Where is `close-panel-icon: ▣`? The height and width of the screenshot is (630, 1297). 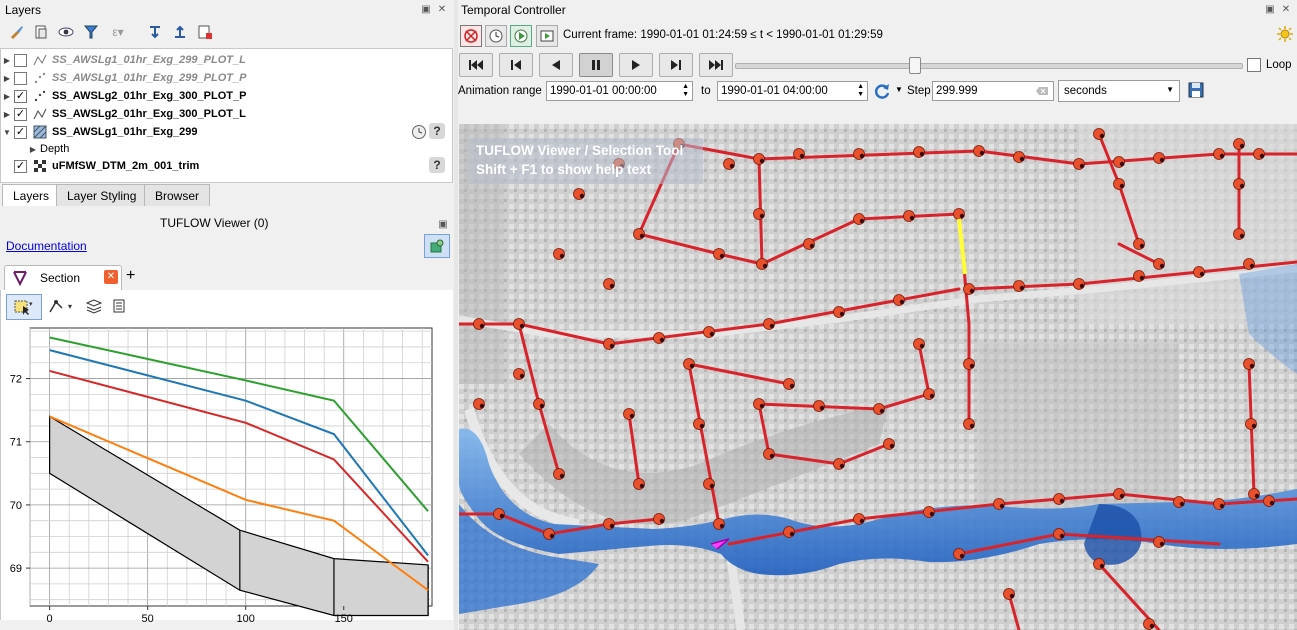 close-panel-icon: ▣ is located at coordinates (443, 224).